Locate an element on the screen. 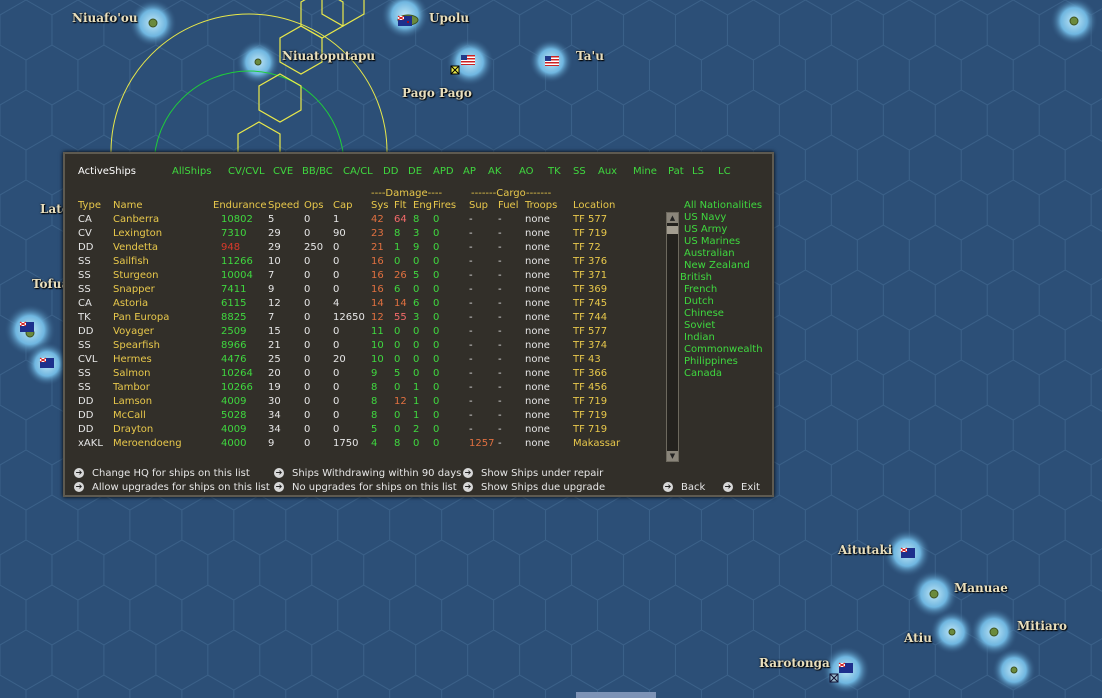 Image resolution: width=1102 pixels, height=698 pixels. exit-button: ➔ Exit is located at coordinates (741, 487).